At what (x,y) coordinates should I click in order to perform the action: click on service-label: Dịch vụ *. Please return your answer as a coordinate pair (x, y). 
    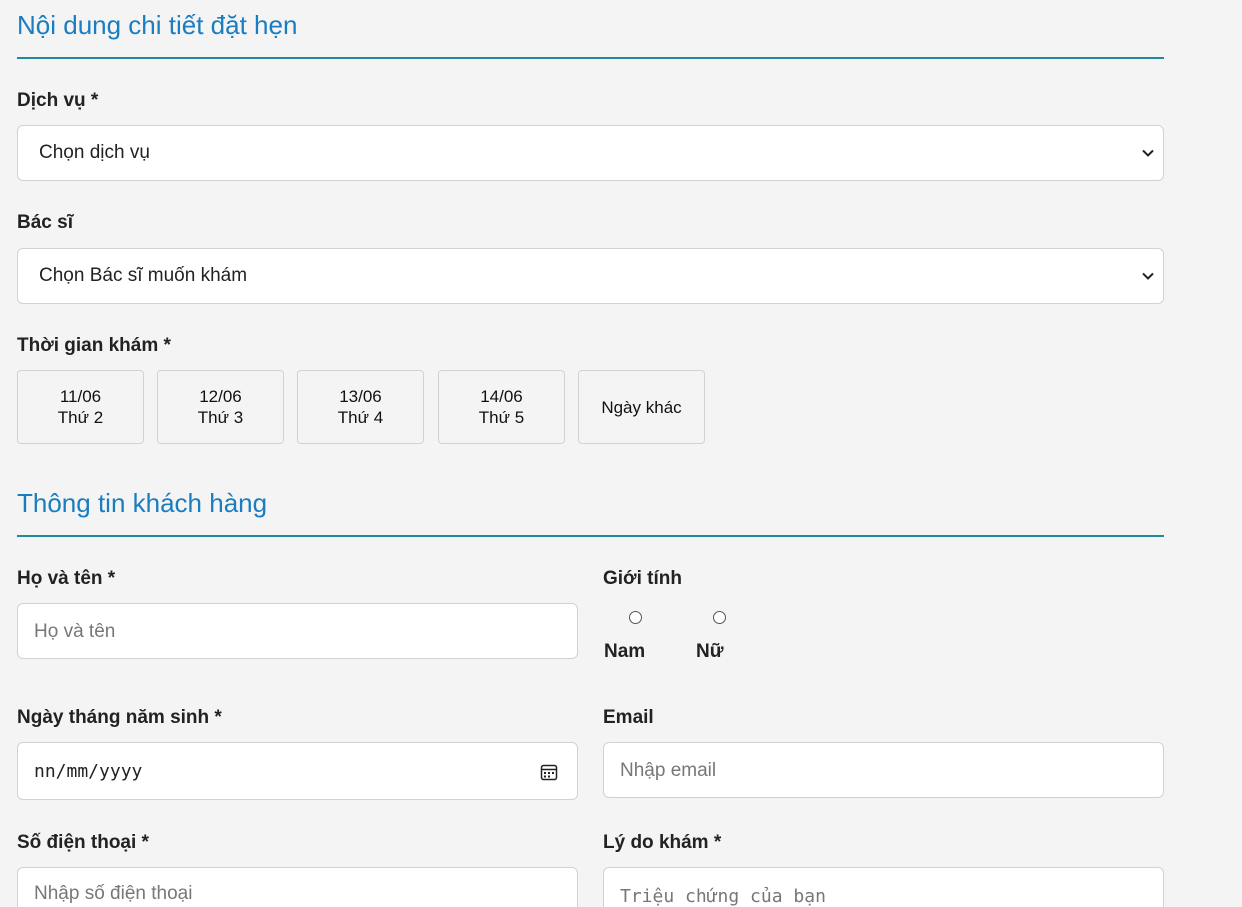
    Looking at the image, I should click on (58, 100).